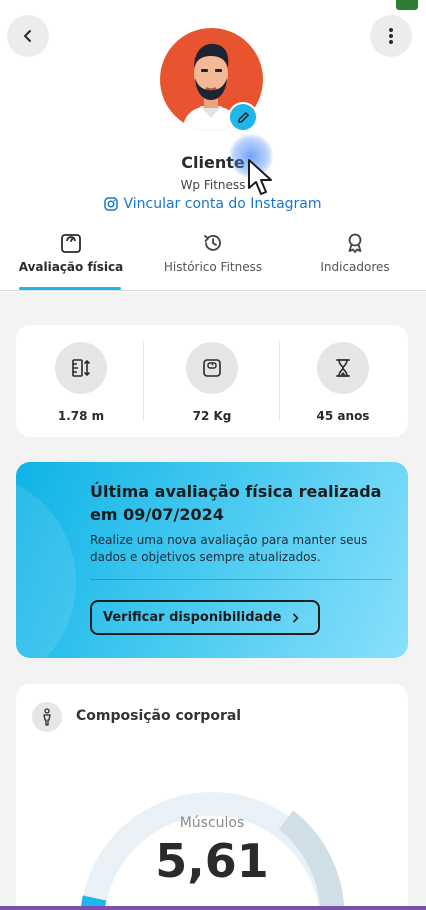 Image resolution: width=426 pixels, height=910 pixels. I want to click on body-stats-card: 1.78 m 72 Kg 45 anos, so click(212, 381).